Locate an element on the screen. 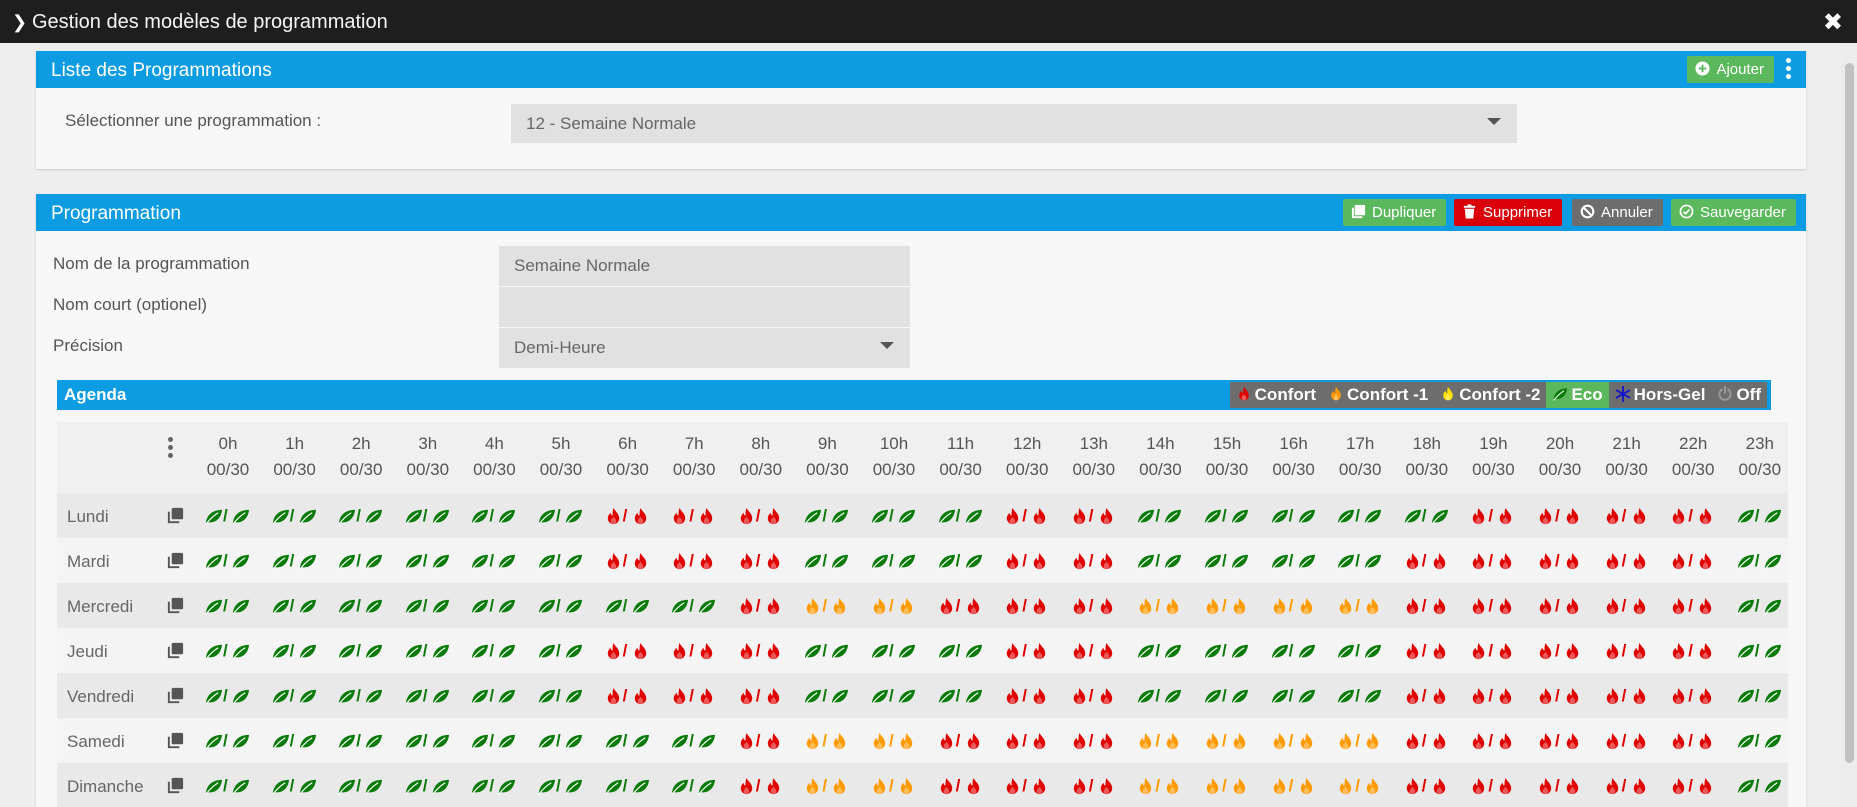 The width and height of the screenshot is (1857, 807). program-select: 12 - Semaine Normale is located at coordinates (1014, 124).